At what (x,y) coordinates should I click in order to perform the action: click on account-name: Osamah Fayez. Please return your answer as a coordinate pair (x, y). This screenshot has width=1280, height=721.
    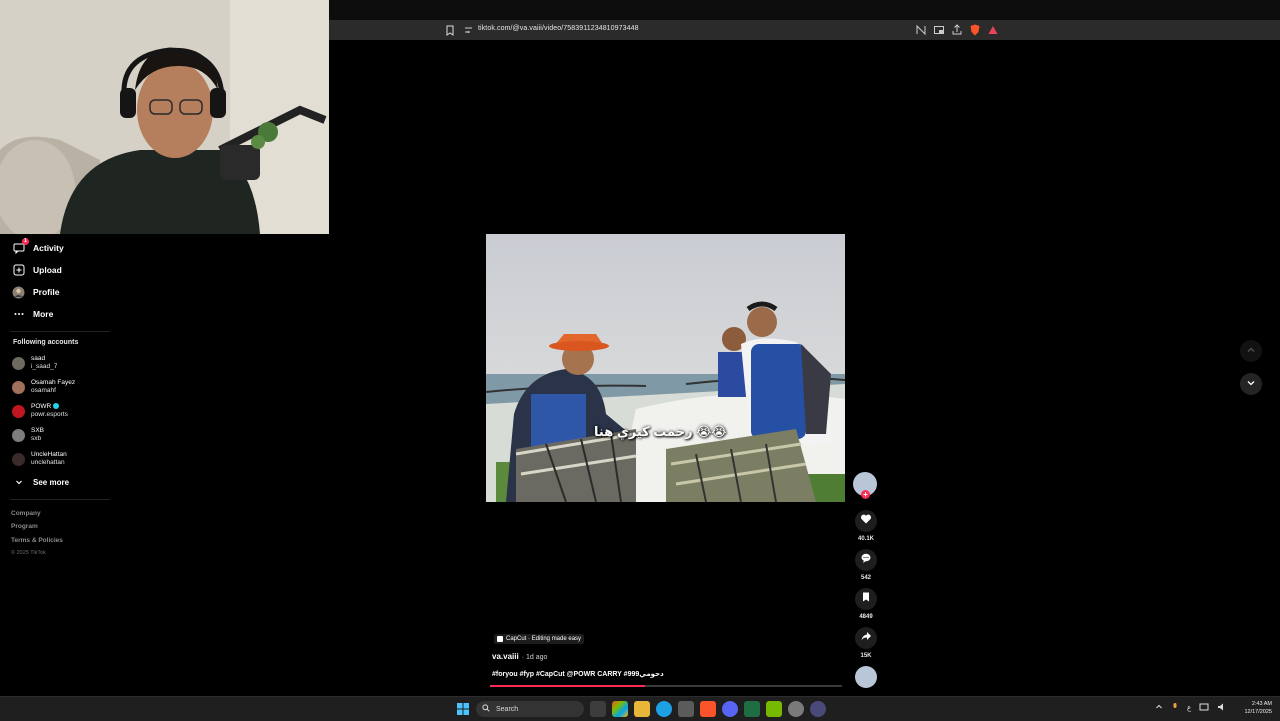
    Looking at the image, I should click on (53, 382).